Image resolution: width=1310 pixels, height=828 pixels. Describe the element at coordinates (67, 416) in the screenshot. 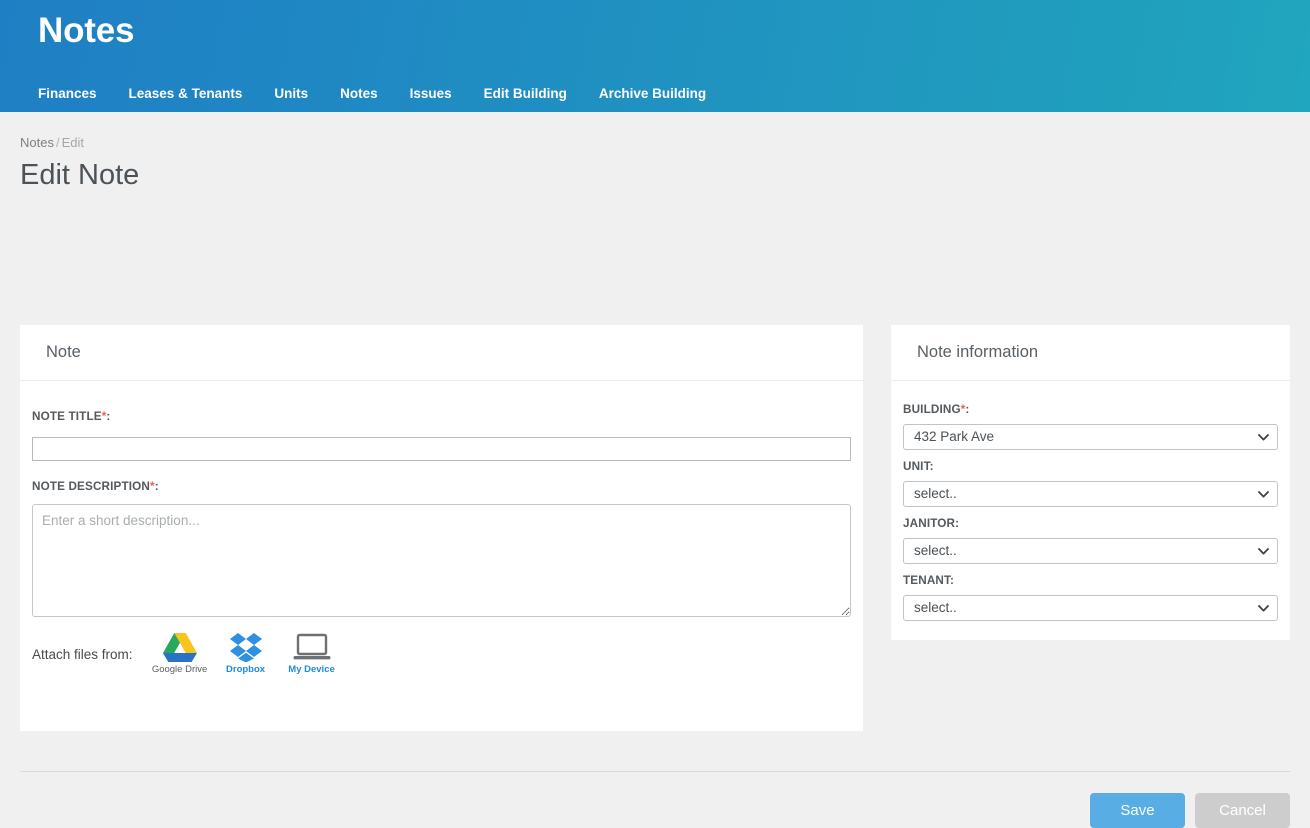

I see `note-title-label-text: NOTE TITLE` at that location.